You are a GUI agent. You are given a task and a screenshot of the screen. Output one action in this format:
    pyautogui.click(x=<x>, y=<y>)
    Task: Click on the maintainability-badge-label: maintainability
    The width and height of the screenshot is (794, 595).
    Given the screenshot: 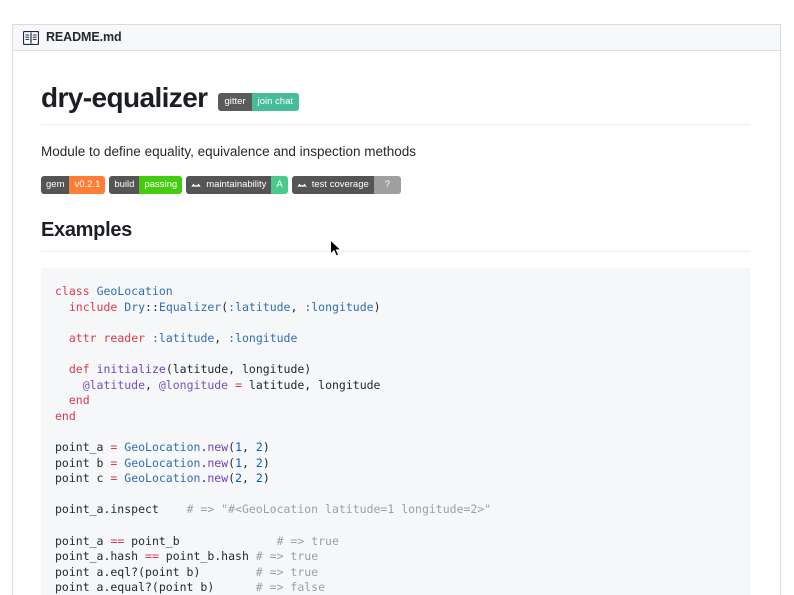 What is the action you would take?
    pyautogui.click(x=236, y=185)
    